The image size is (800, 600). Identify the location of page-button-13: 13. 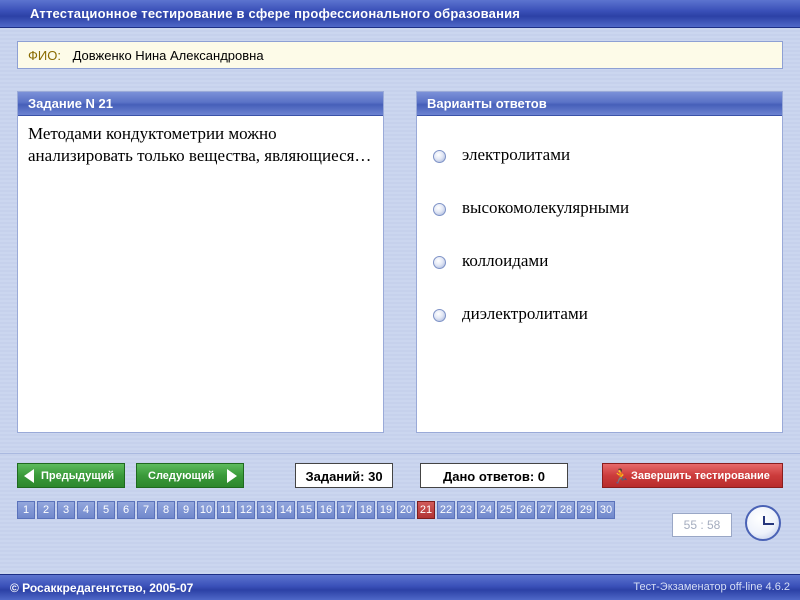
(266, 510).